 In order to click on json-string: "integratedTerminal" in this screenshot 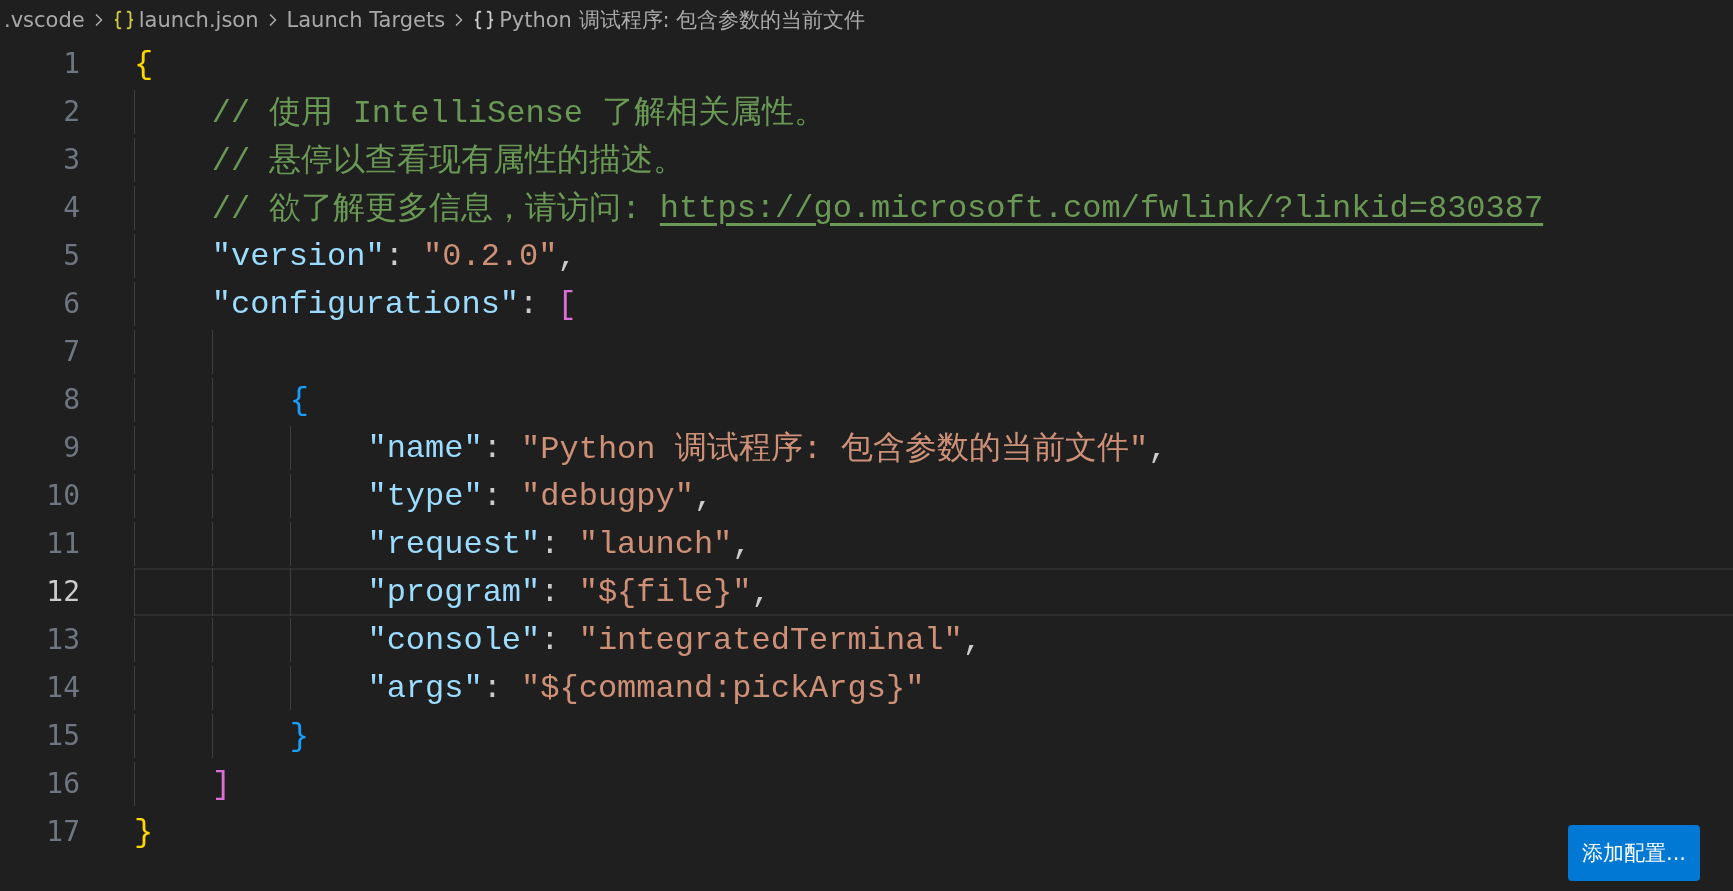, I will do `click(770, 640)`.